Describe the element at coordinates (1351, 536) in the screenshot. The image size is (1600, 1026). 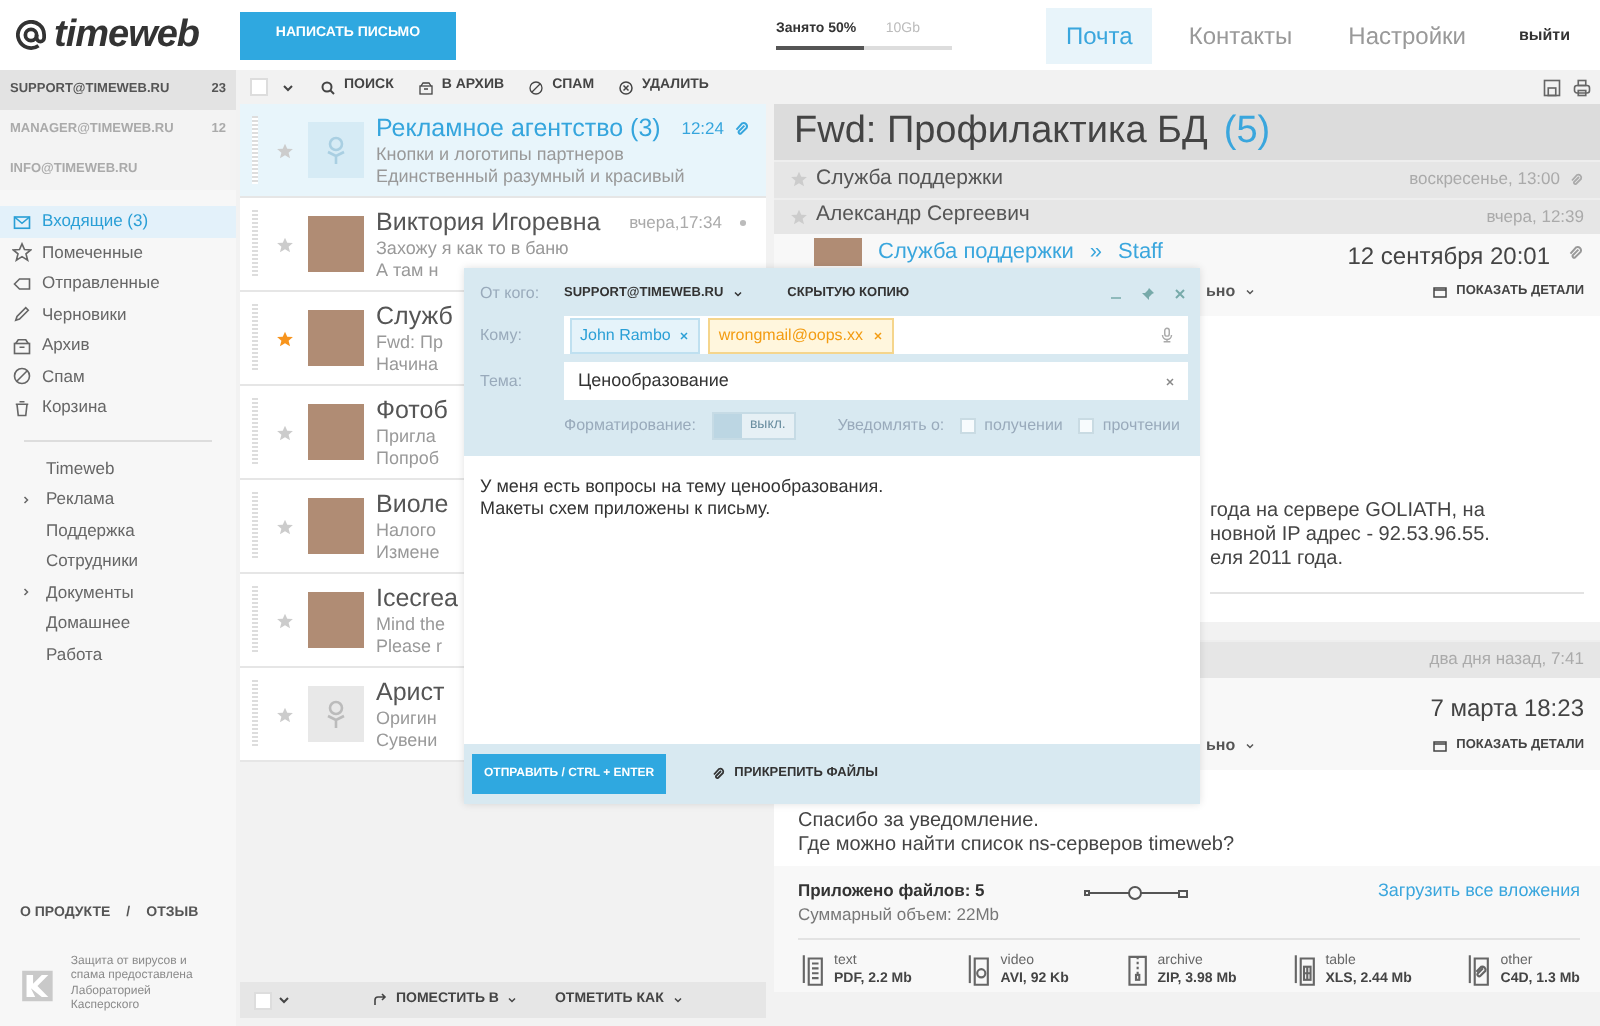
I see `message-line: новной IP адрес - 92.53.96.55.` at that location.